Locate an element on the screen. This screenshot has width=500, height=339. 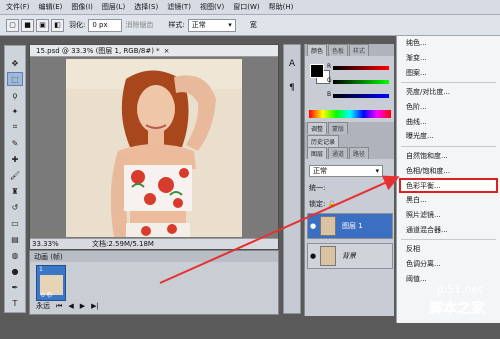
add-selection-icon: ▣ is located at coordinates (42, 25).